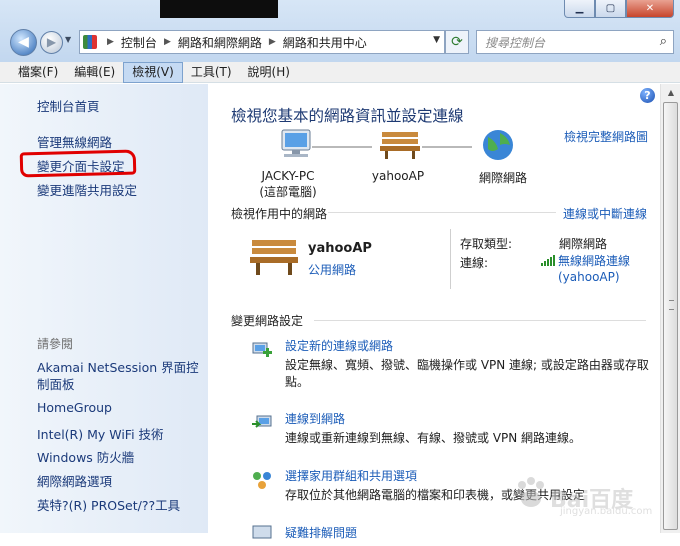 Image resolution: width=680 pixels, height=546 pixels. Describe the element at coordinates (467, 418) in the screenshot. I see `task-title-link: 連線到網路` at that location.